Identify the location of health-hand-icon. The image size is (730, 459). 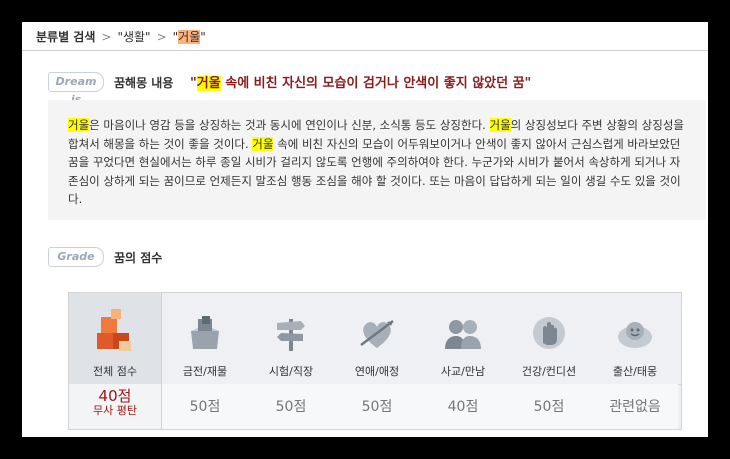
(549, 333).